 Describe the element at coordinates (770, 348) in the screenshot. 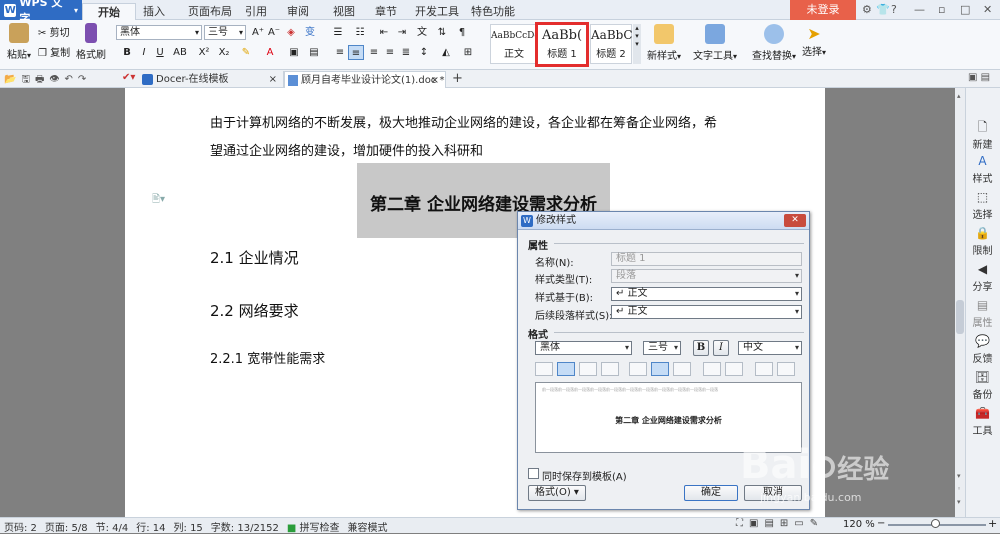

I see `language-select: 中文 ▾` at that location.